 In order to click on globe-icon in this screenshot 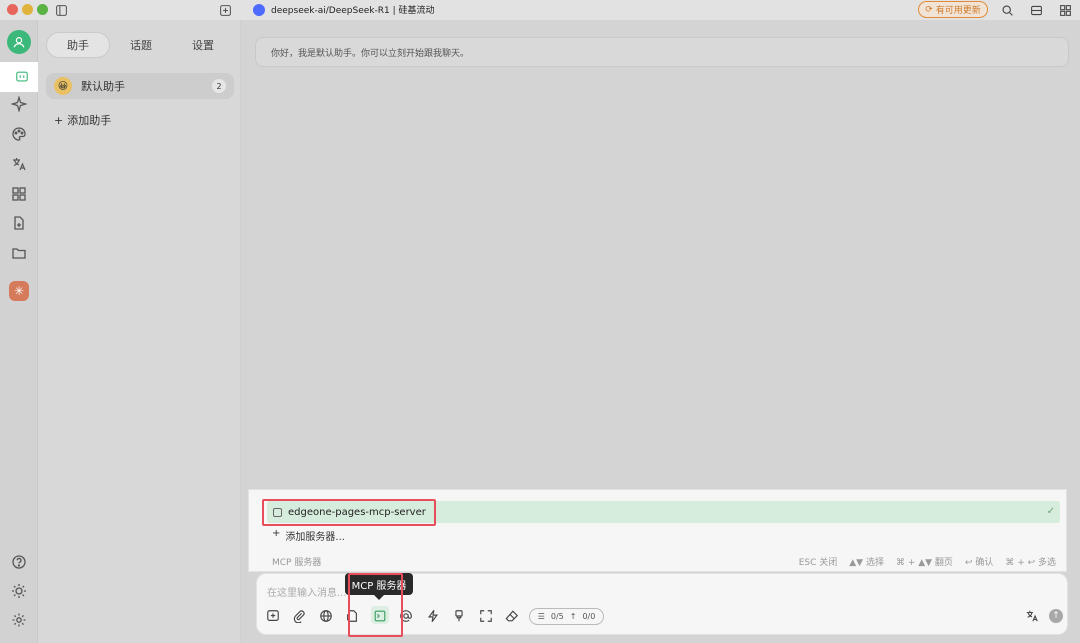, I will do `click(326, 616)`.